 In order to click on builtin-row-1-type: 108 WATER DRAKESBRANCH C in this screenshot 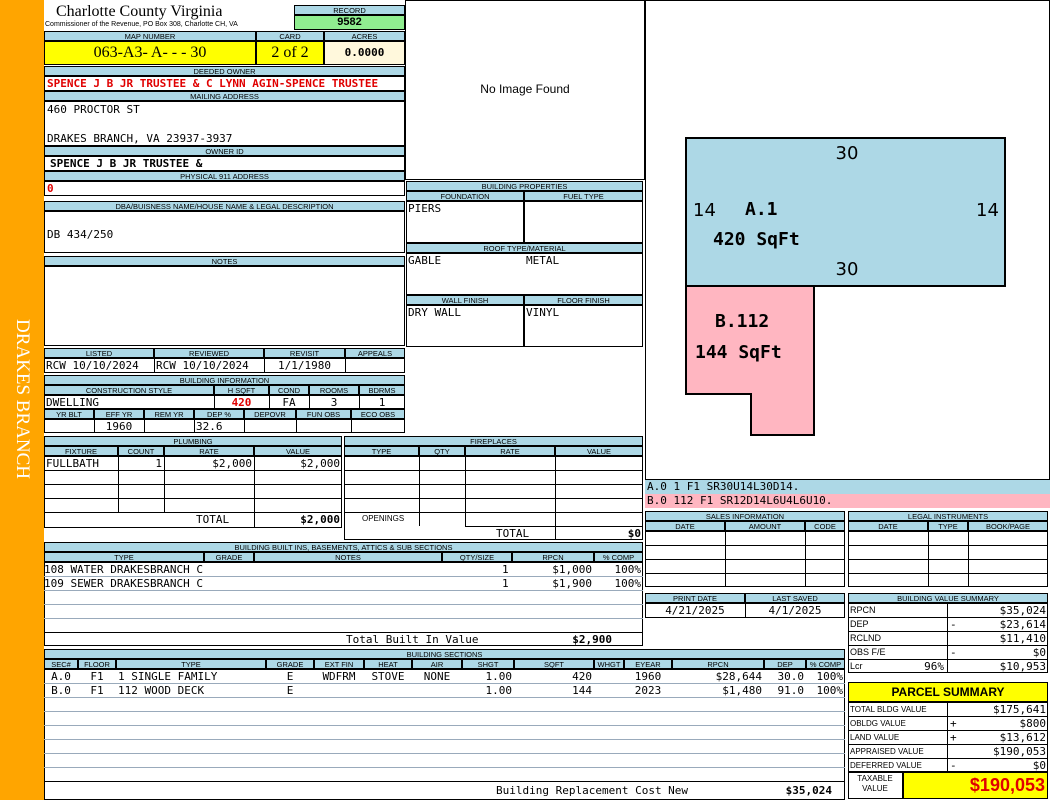, I will do `click(123, 569)`.